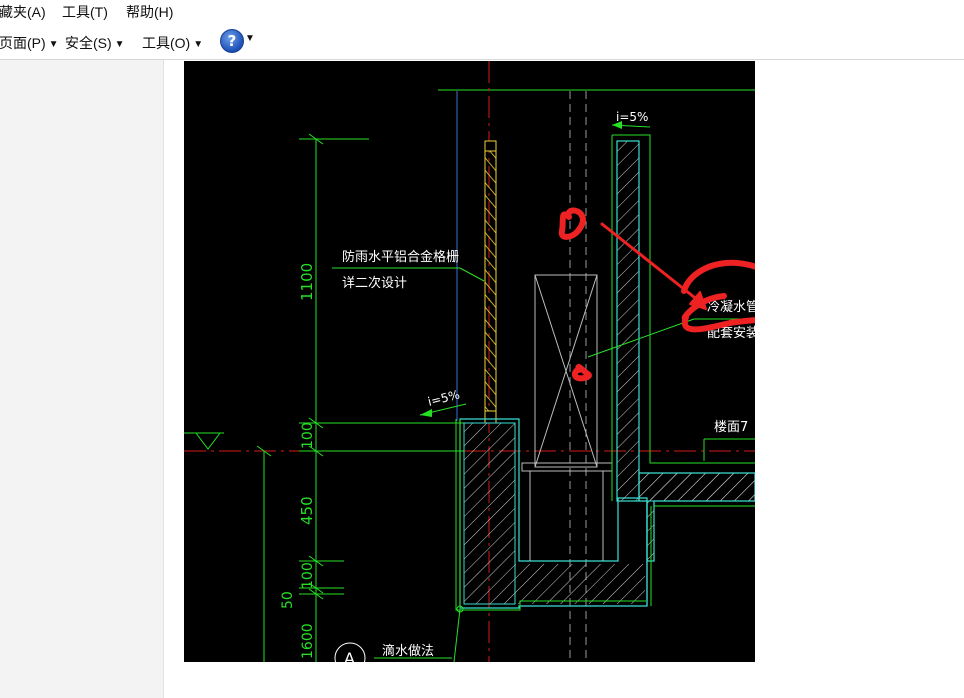  Describe the element at coordinates (443, 397) in the screenshot. I see `slope-left: i=5%` at that location.